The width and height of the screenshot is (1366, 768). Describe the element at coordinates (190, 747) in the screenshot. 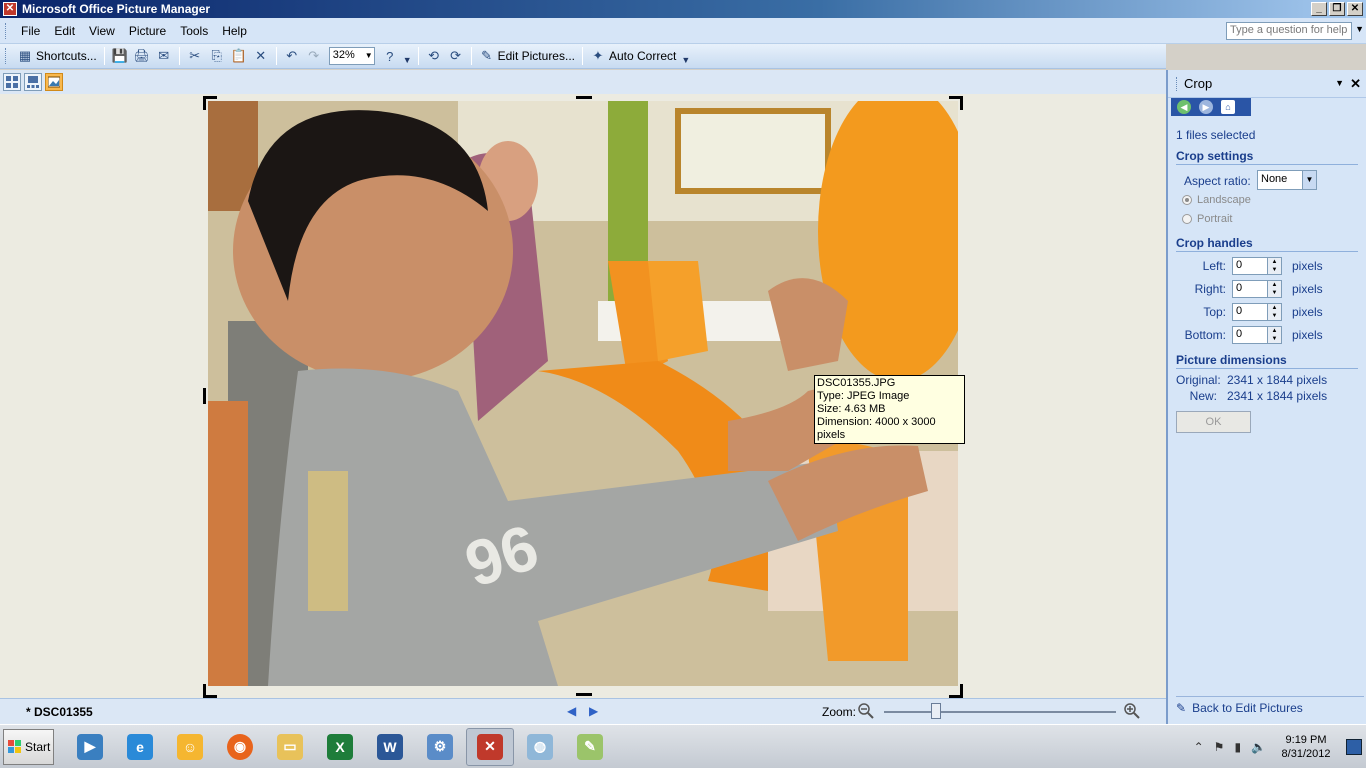

I see `taskbar-cartoon-app: ☺` at that location.